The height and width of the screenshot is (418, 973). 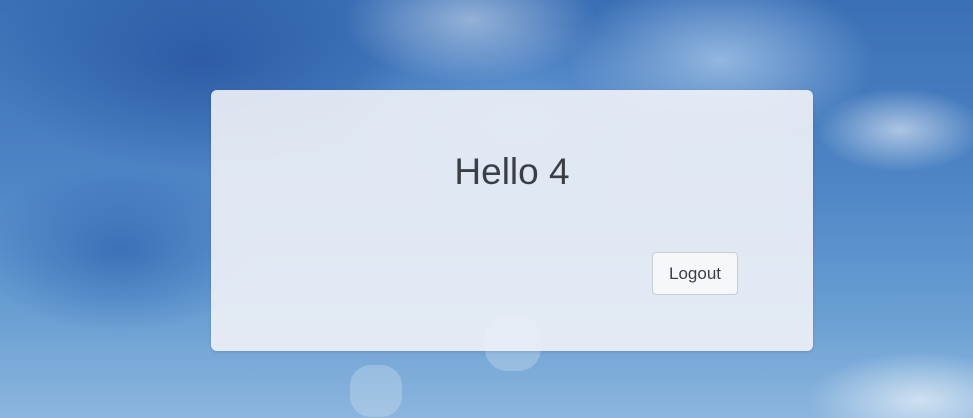 What do you see at coordinates (695, 273) in the screenshot?
I see `logout-button: Logout` at bounding box center [695, 273].